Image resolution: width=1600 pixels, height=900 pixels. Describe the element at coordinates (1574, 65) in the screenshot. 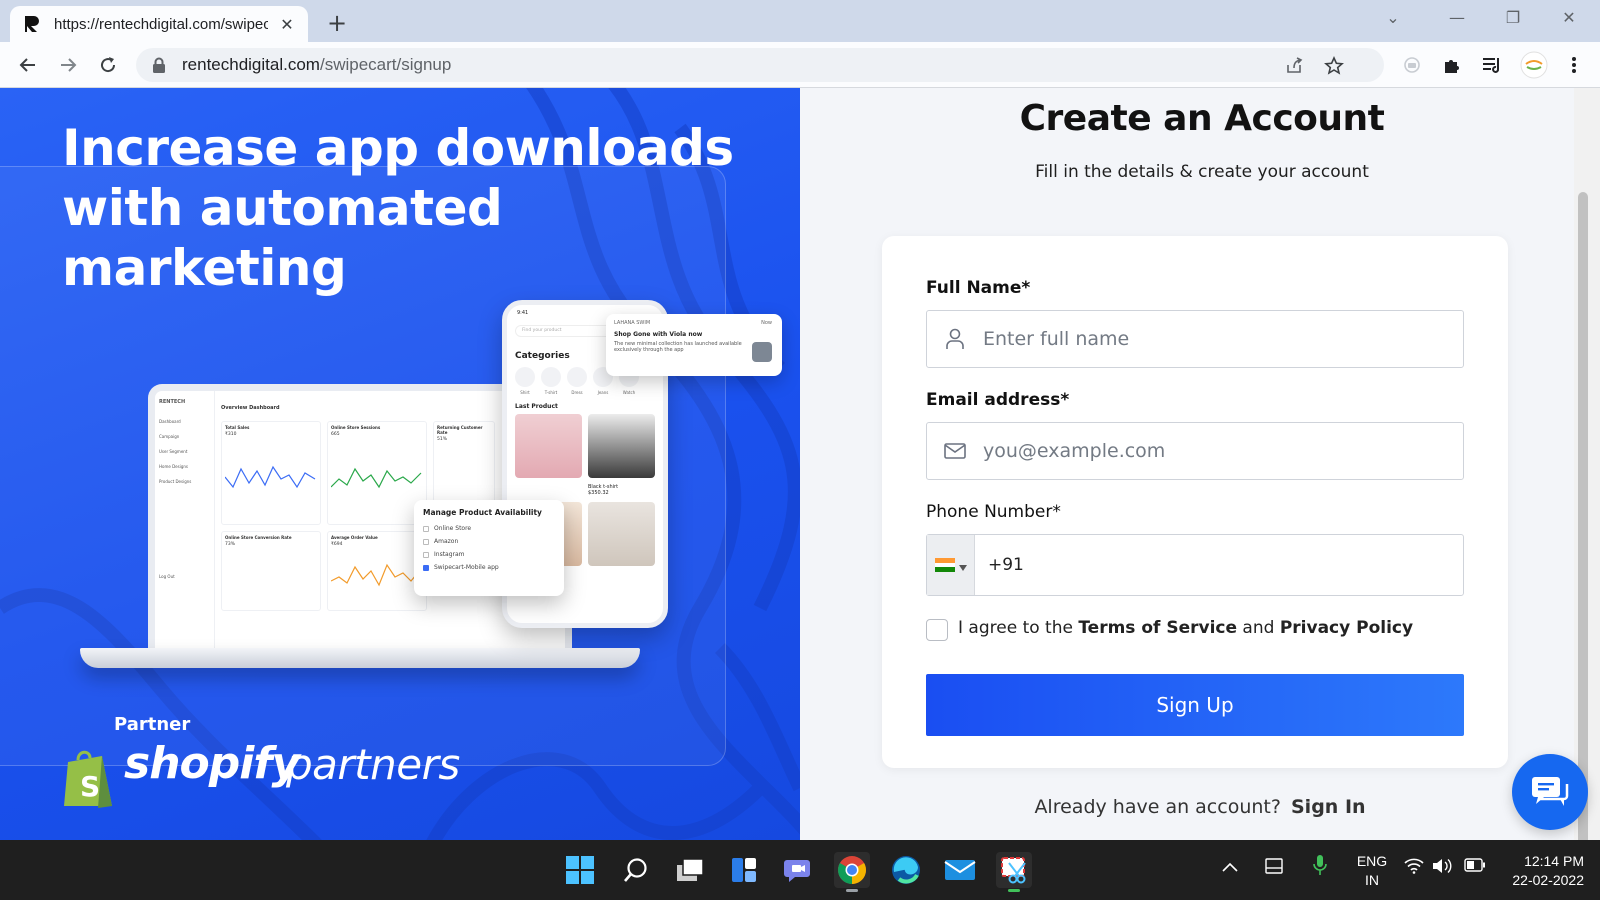

I see `browser-menu-icon` at that location.